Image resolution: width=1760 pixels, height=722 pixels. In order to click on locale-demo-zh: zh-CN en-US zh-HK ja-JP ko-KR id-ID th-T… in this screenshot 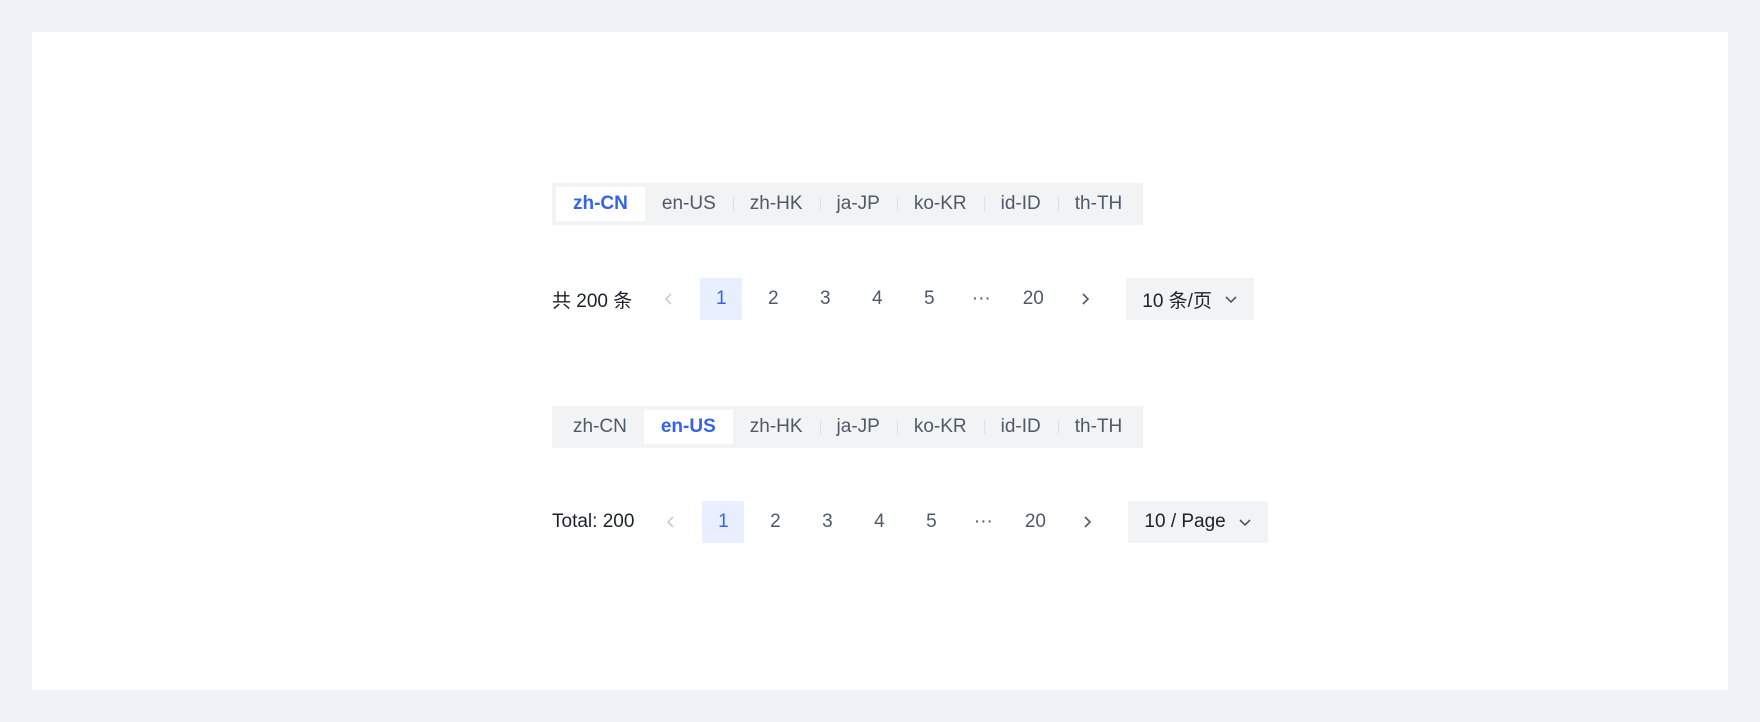, I will do `click(848, 204)`.